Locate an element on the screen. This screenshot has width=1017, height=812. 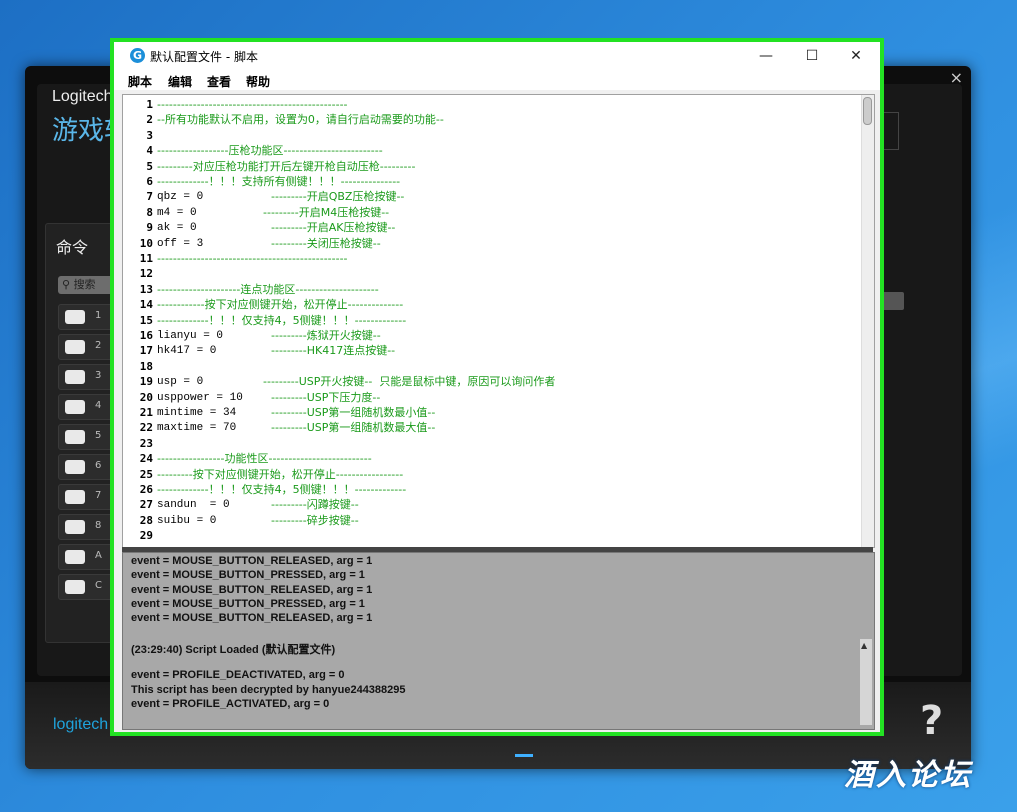
code-text: lianyu = 0 is located at coordinates (190, 336).